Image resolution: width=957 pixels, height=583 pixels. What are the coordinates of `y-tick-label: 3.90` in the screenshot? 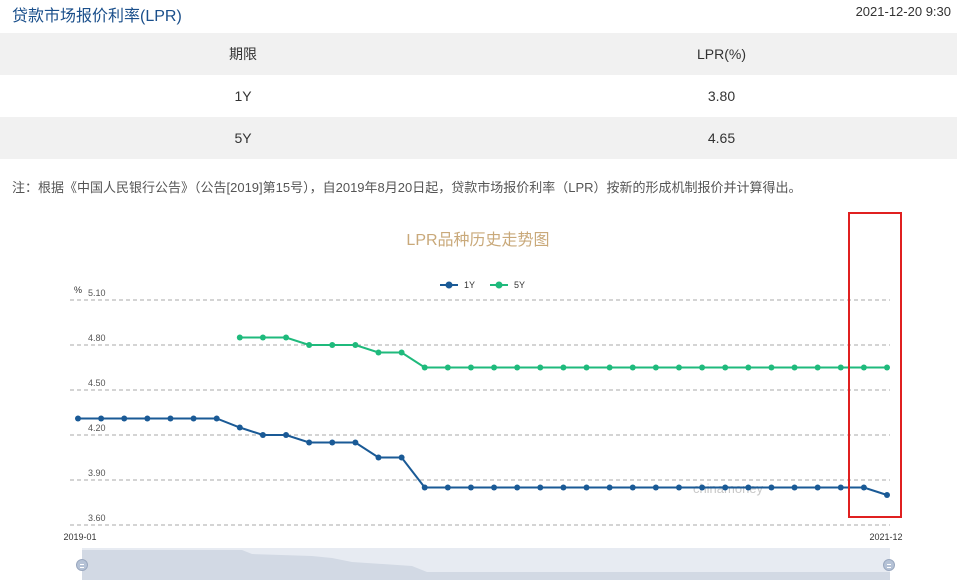 It's located at (97, 473).